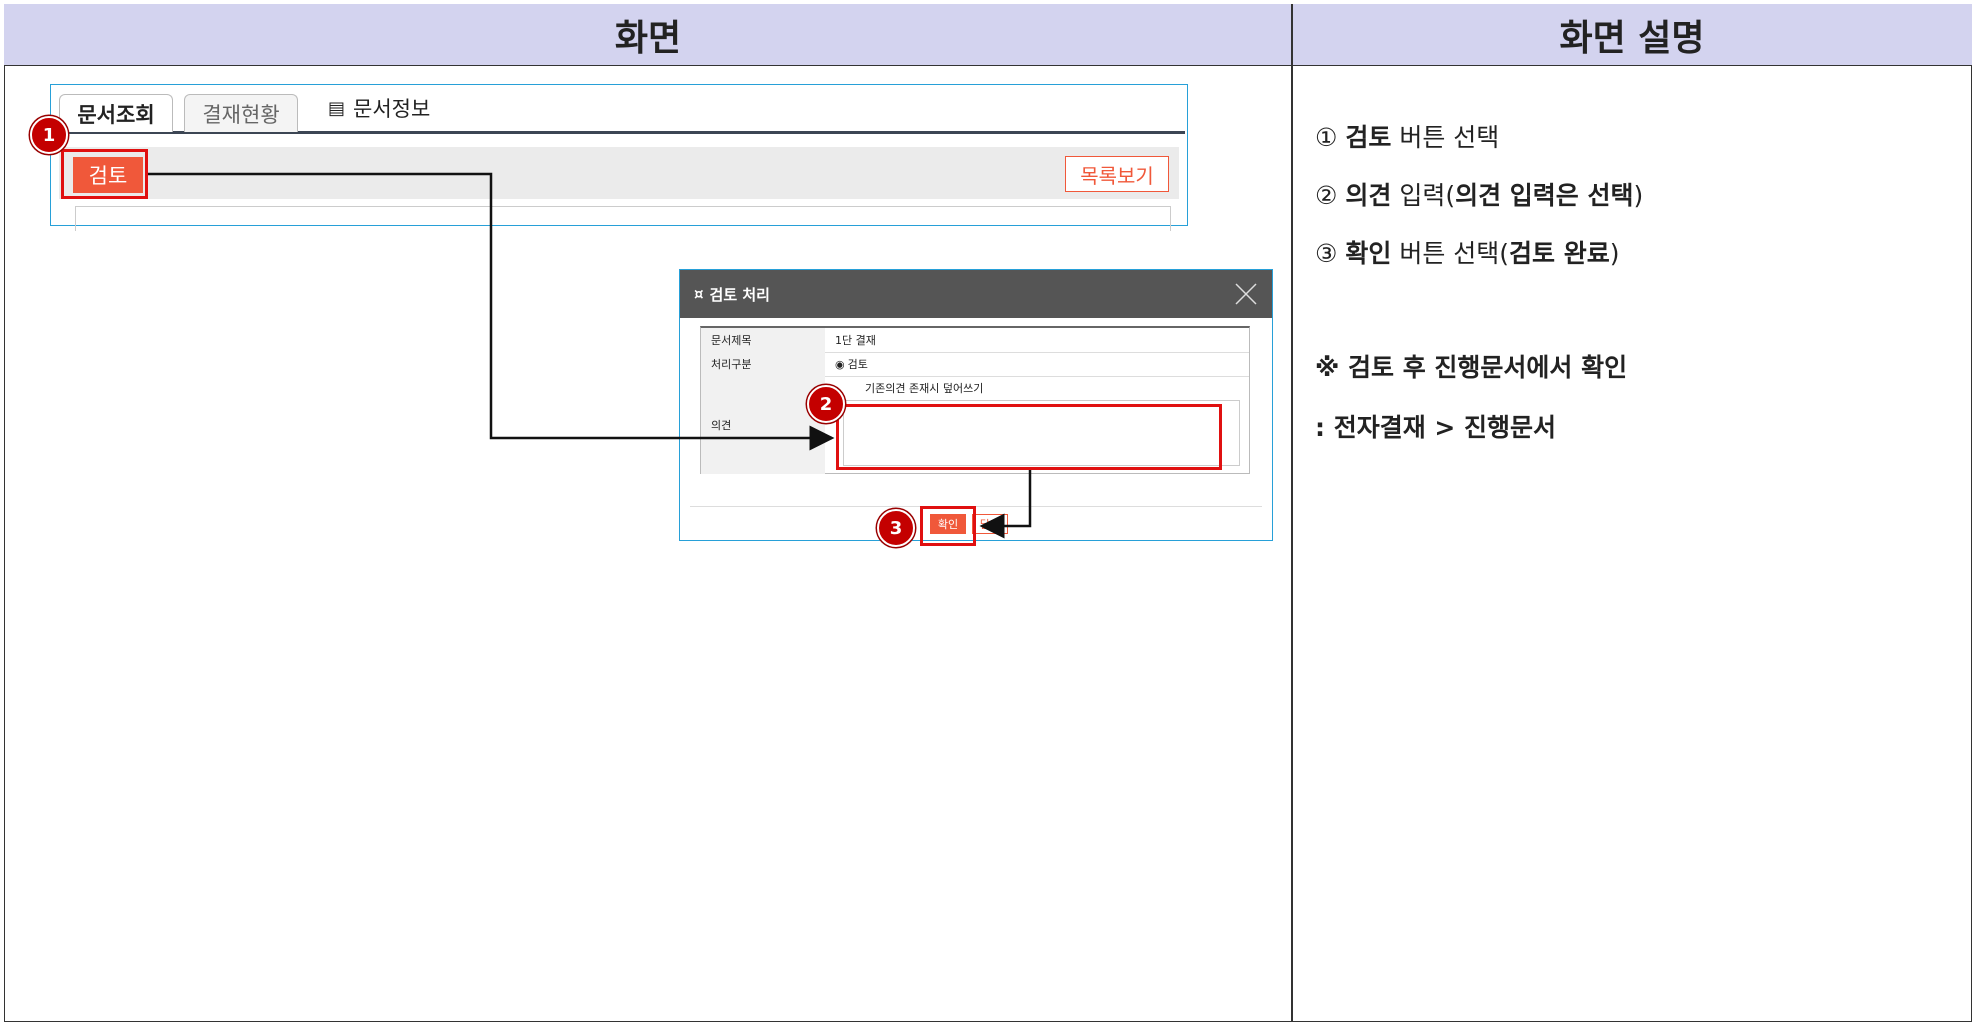  I want to click on step-2-text: ② 의견 입력(의견 입력은 선택), so click(1479, 194).